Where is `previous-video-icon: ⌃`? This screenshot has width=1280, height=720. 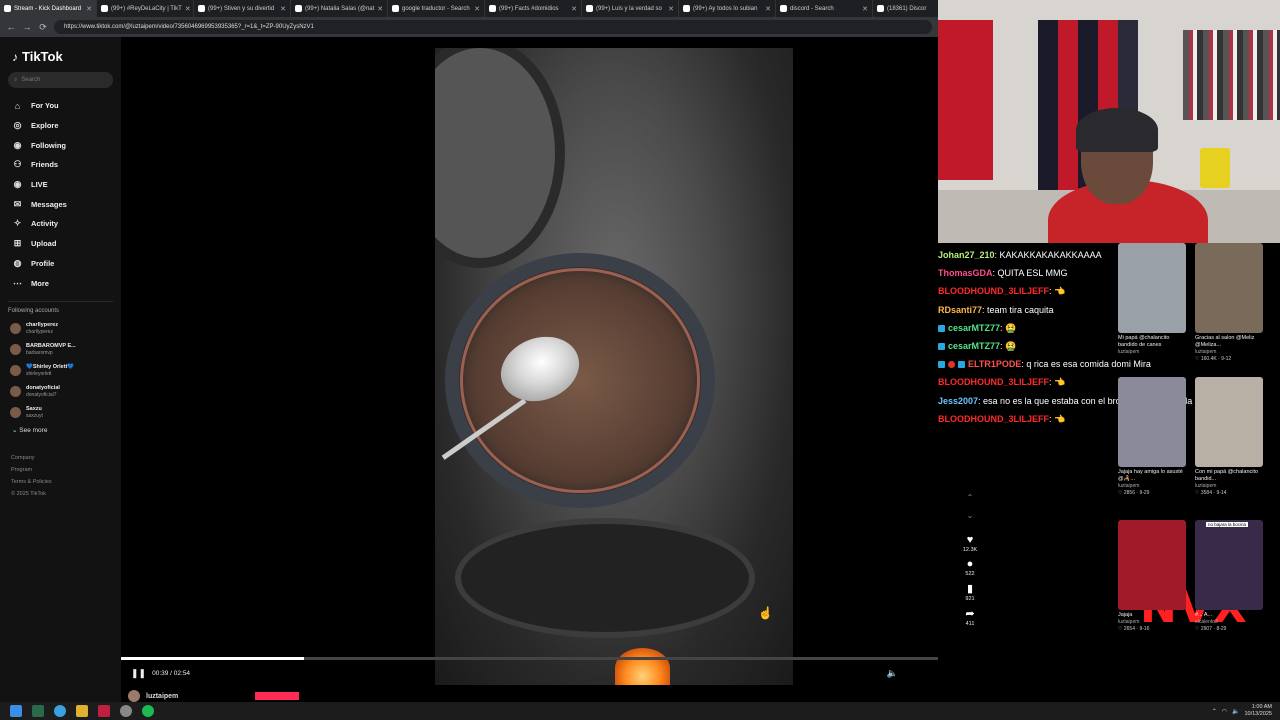 previous-video-icon: ⌃ is located at coordinates (970, 502).